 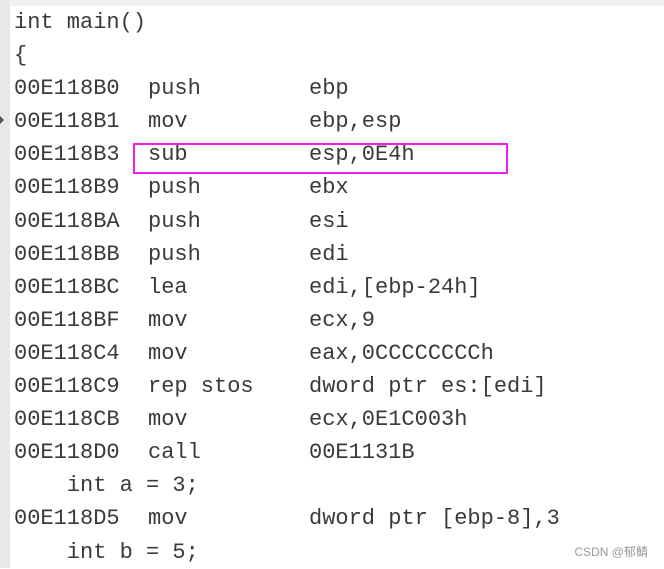 I want to click on source-text: int a = 3;, so click(x=106, y=486).